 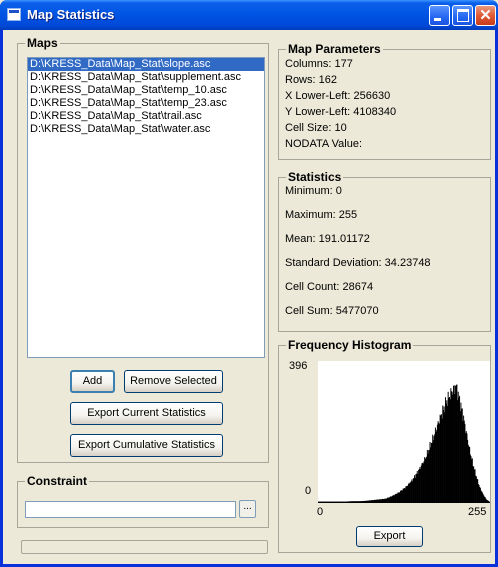 What do you see at coordinates (338, 96) in the screenshot?
I see `x-lower-left-value: X Lower-Left: 256630` at bounding box center [338, 96].